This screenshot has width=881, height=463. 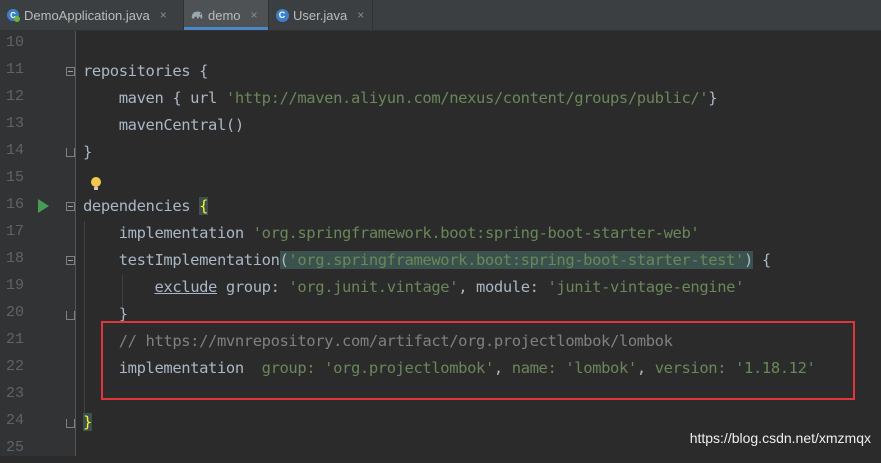 What do you see at coordinates (15, 312) in the screenshot?
I see `line-number: 20` at bounding box center [15, 312].